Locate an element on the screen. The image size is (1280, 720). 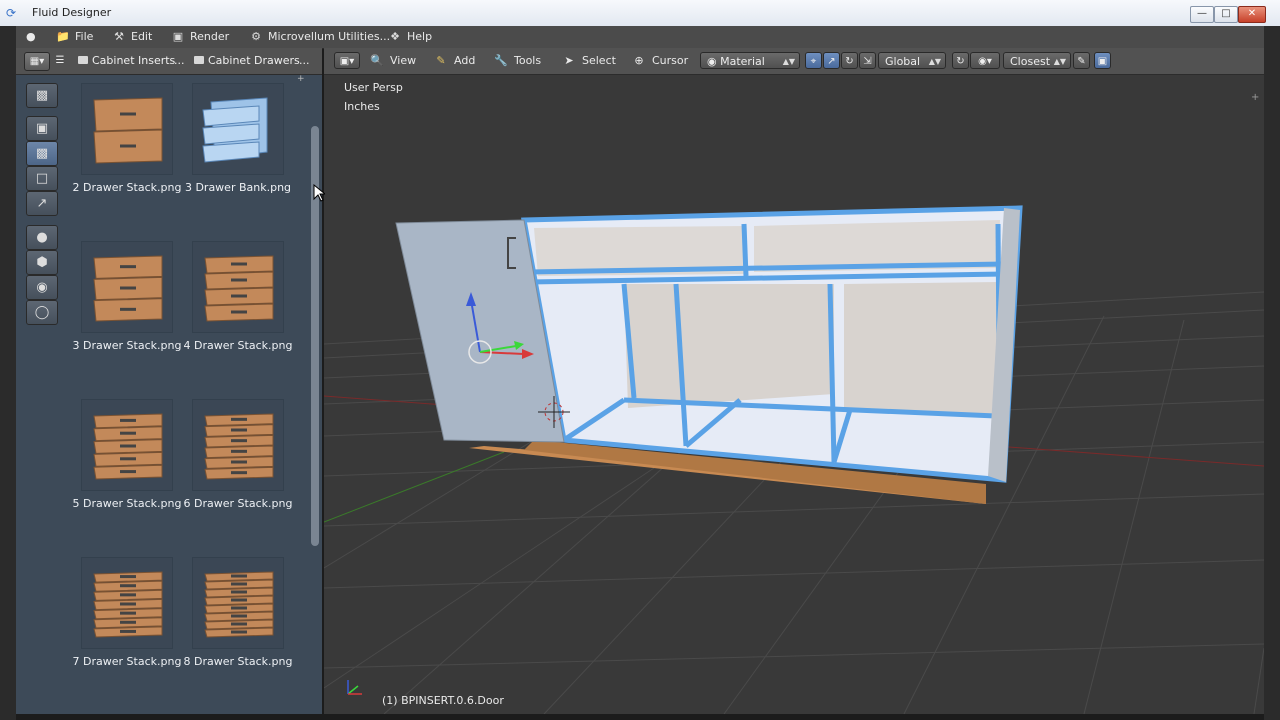
menu-view-label: View is located at coordinates (403, 60).